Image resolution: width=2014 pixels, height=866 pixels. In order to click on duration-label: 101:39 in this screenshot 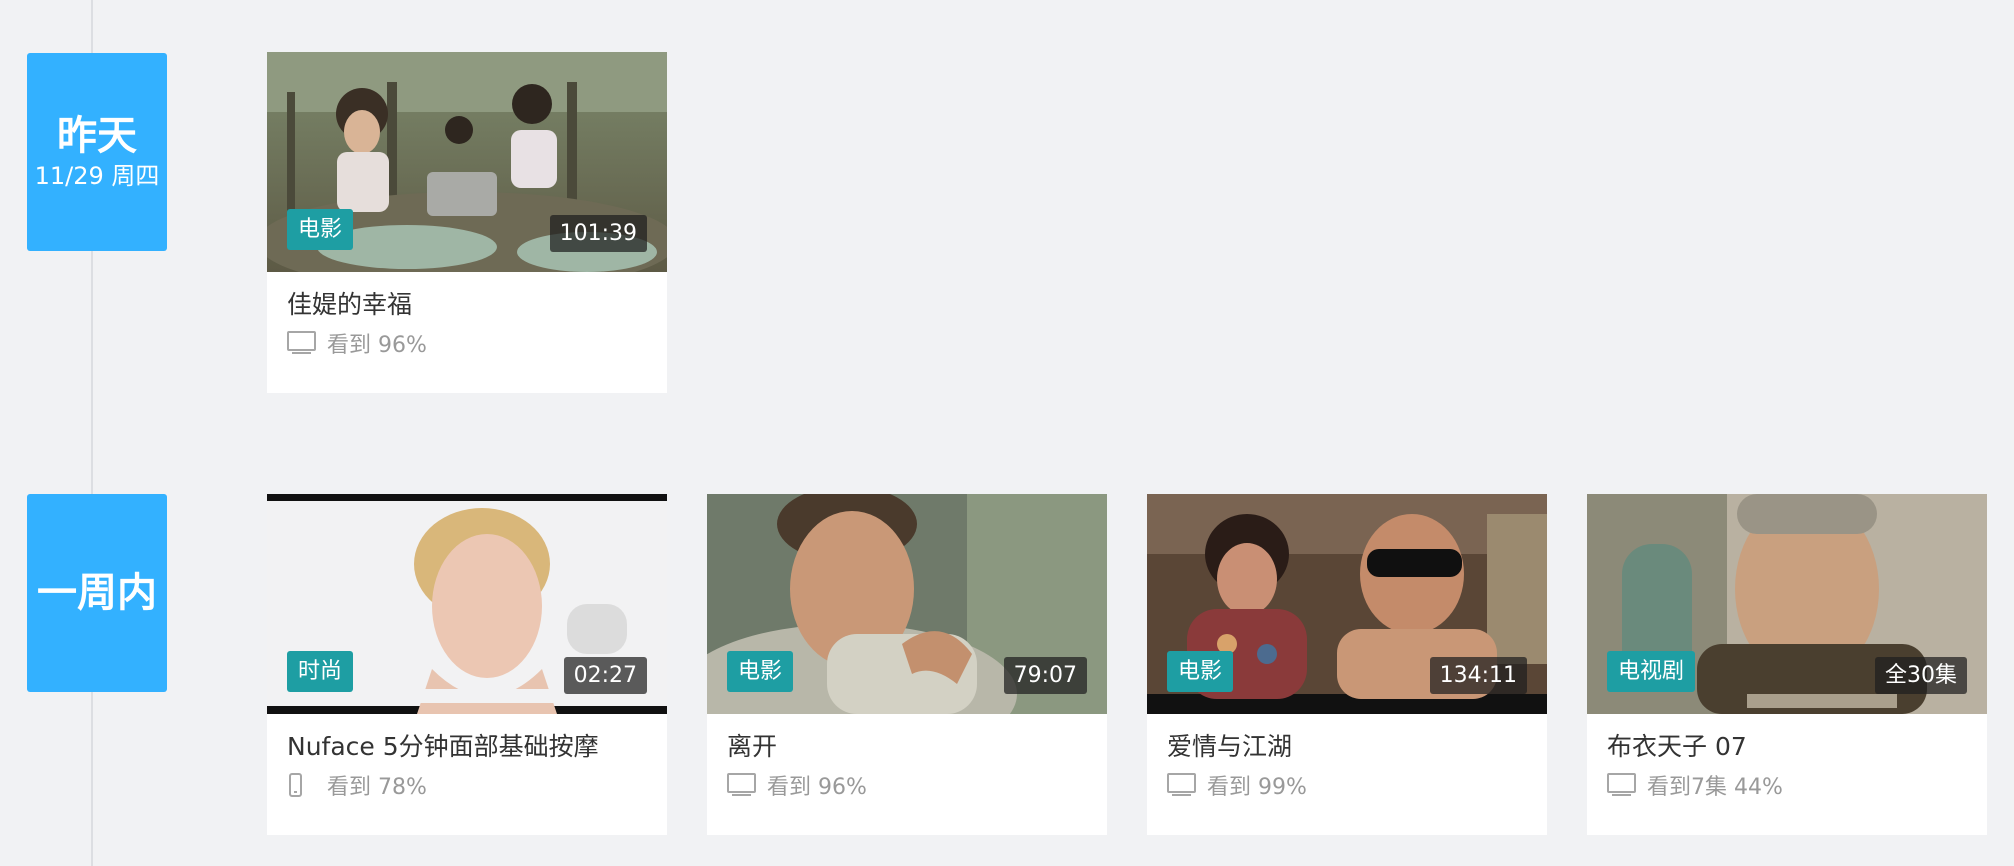, I will do `click(598, 233)`.